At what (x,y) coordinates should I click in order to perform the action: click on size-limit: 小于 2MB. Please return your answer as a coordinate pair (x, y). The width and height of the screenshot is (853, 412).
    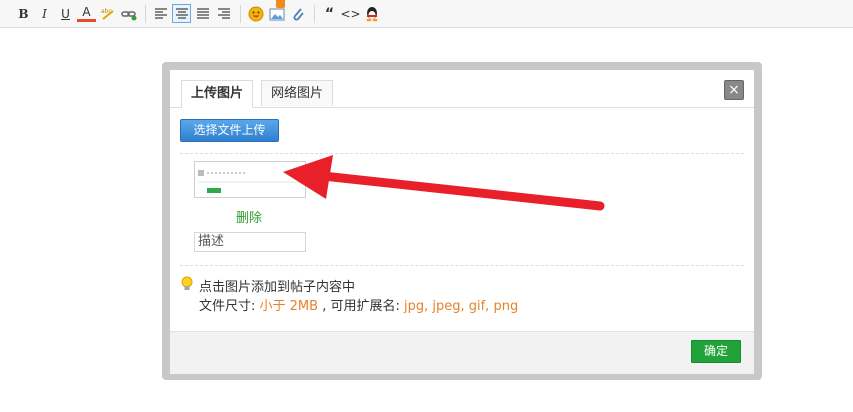
    Looking at the image, I should click on (289, 306).